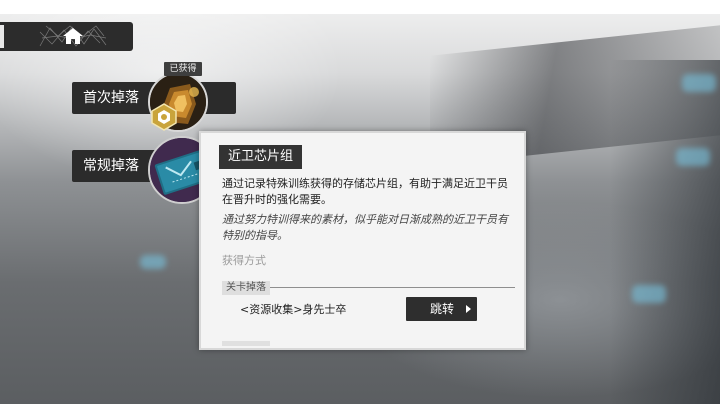 Image resolution: width=720 pixels, height=404 pixels. I want to click on popup-footer-divider, so click(246, 343).